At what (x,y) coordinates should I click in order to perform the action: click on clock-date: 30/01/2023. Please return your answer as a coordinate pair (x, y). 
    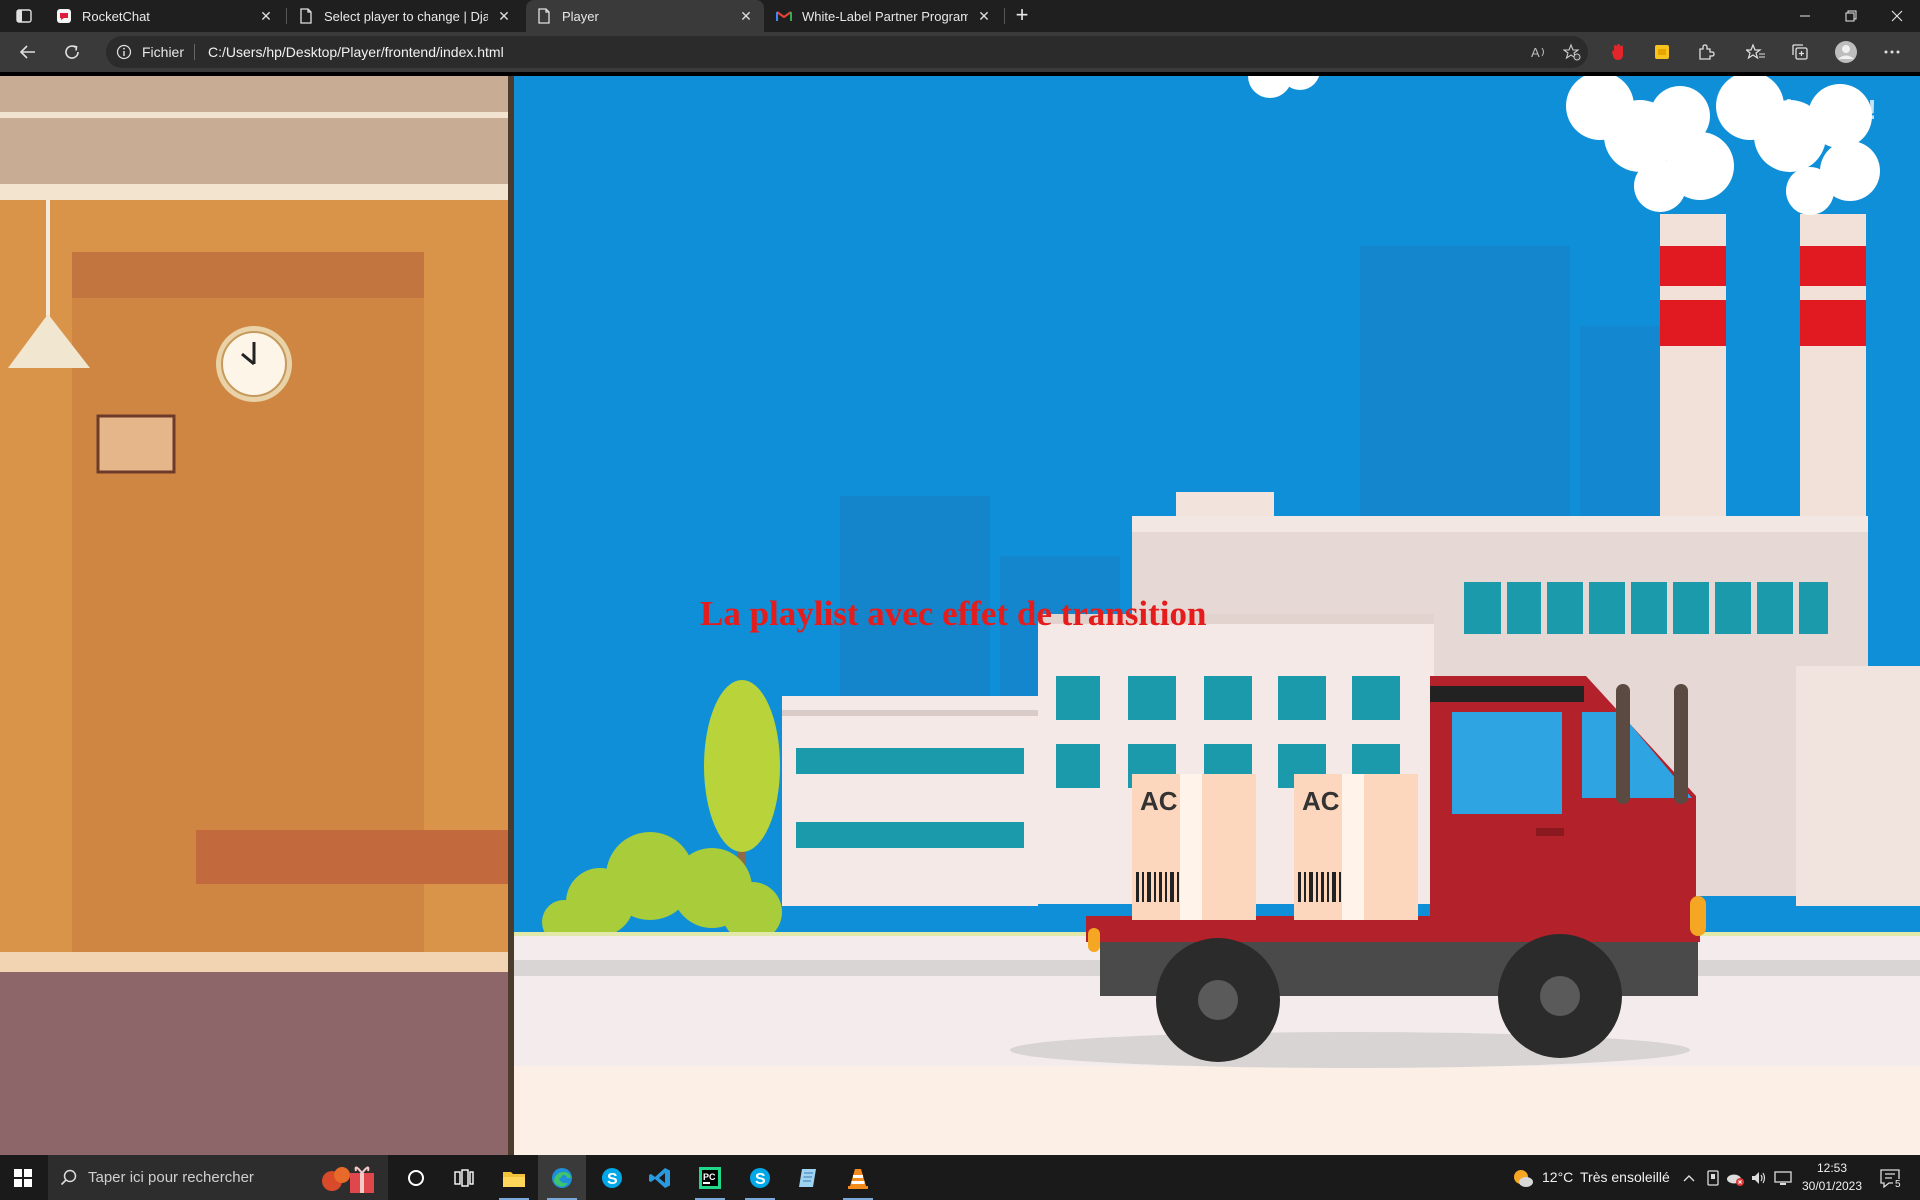
    Looking at the image, I should click on (1832, 1186).